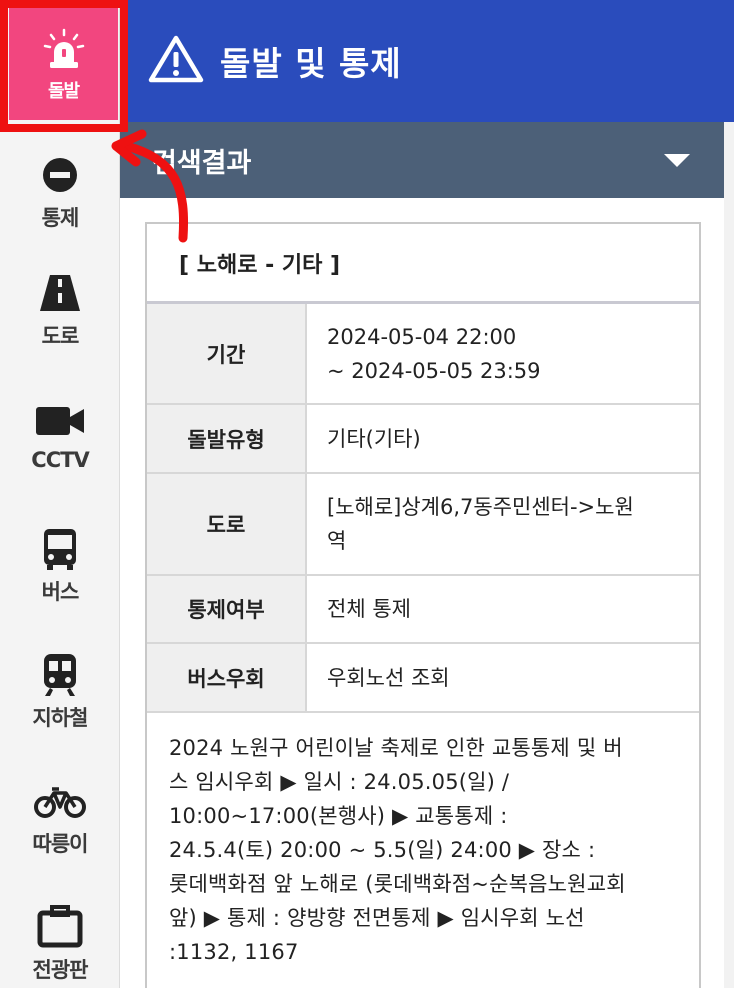 The height and width of the screenshot is (988, 734). What do you see at coordinates (434, 370) in the screenshot?
I see `period-end: ~ 2024-05-05 23:59` at bounding box center [434, 370].